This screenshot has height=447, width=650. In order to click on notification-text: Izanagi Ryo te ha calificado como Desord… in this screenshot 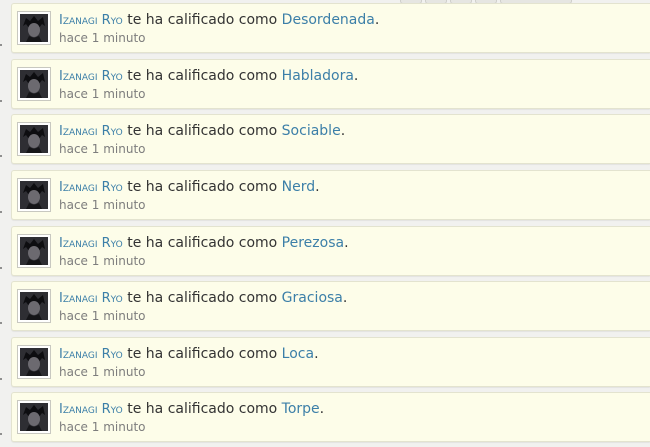, I will do `click(219, 20)`.